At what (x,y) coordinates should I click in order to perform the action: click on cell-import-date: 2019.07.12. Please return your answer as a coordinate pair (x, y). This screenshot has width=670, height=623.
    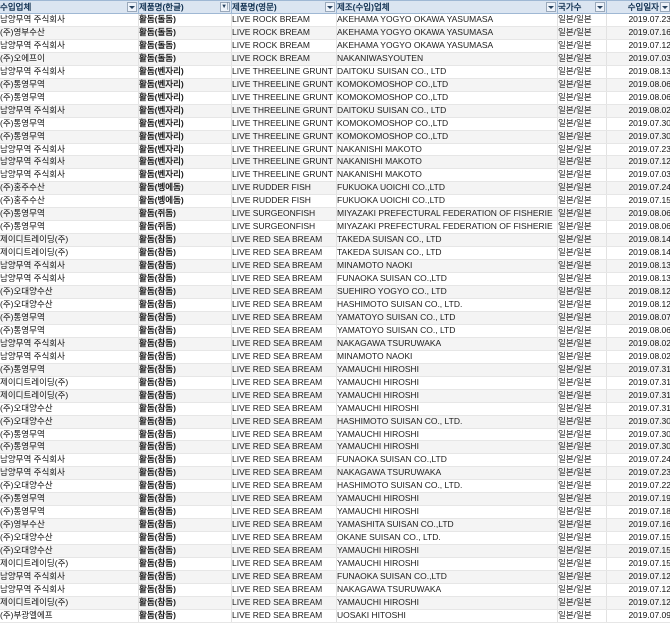
    Looking at the image, I should click on (638, 162).